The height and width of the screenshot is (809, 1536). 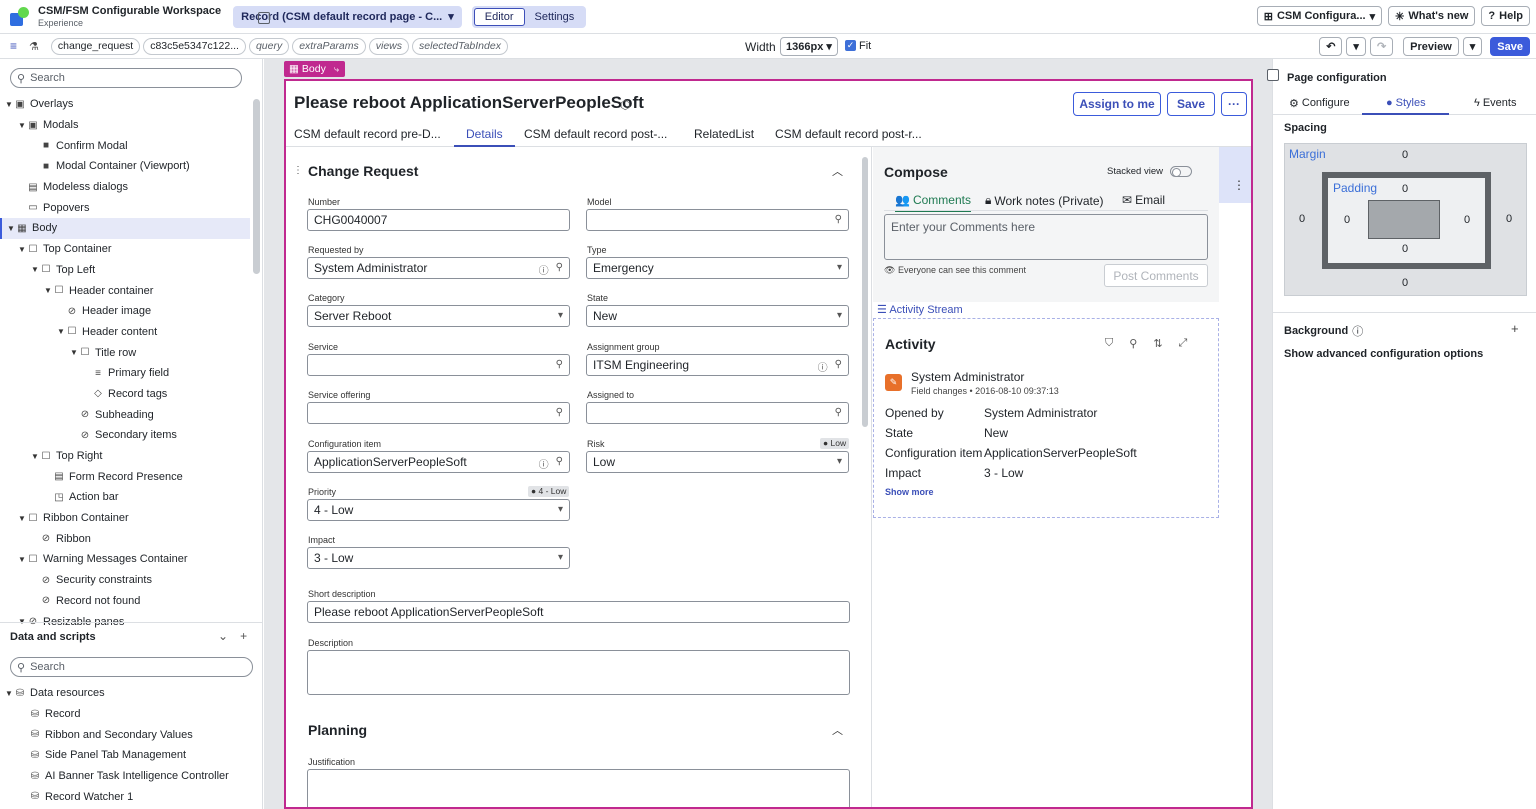 I want to click on tree-node: ◇ Record tags, so click(x=125, y=394).